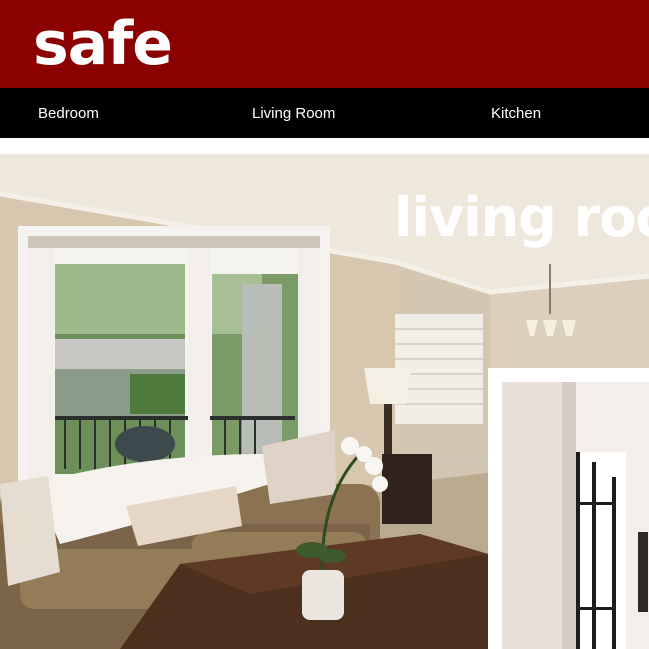 The image size is (649, 649). What do you see at coordinates (516, 113) in the screenshot?
I see `nav-item-kitchen: Kitchen` at bounding box center [516, 113].